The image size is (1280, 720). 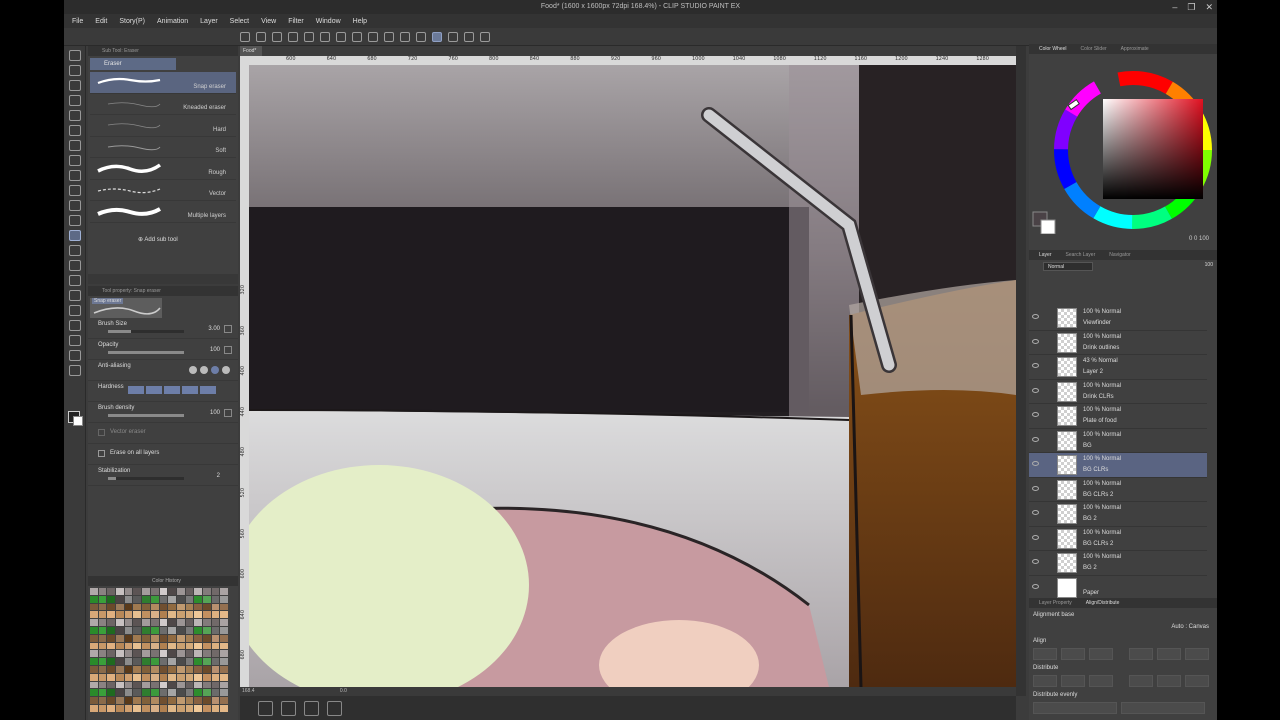 What do you see at coordinates (1045, 654) in the screenshot?
I see `align-left-icon` at bounding box center [1045, 654].